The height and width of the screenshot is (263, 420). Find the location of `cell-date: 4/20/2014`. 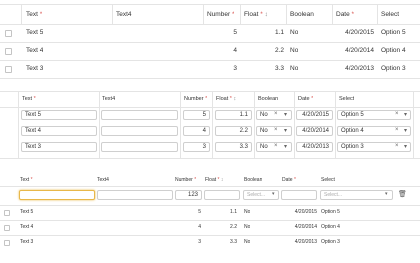

cell-date: 4/20/2014 is located at coordinates (359, 50).